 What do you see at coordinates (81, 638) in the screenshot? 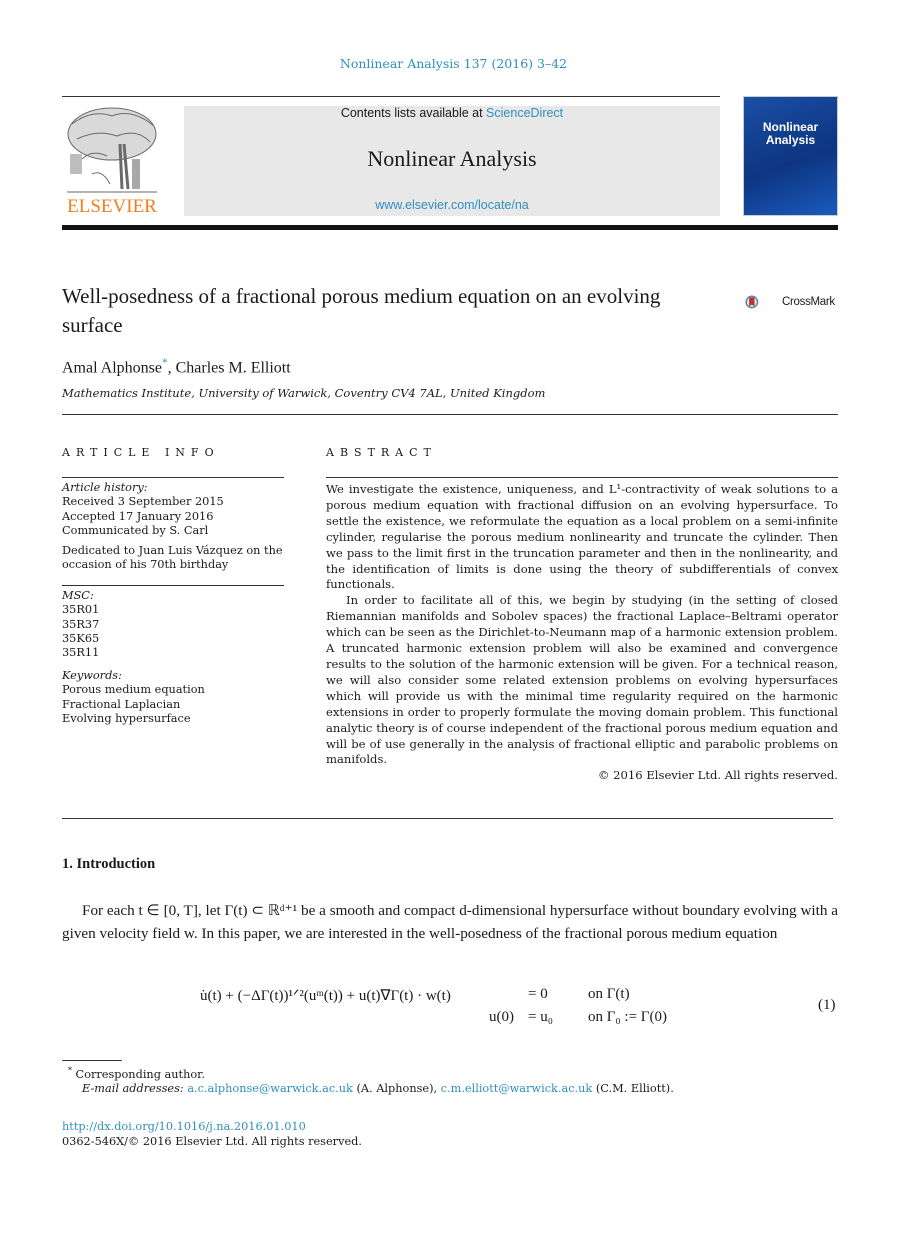
I see `msc-code: 35K65` at bounding box center [81, 638].